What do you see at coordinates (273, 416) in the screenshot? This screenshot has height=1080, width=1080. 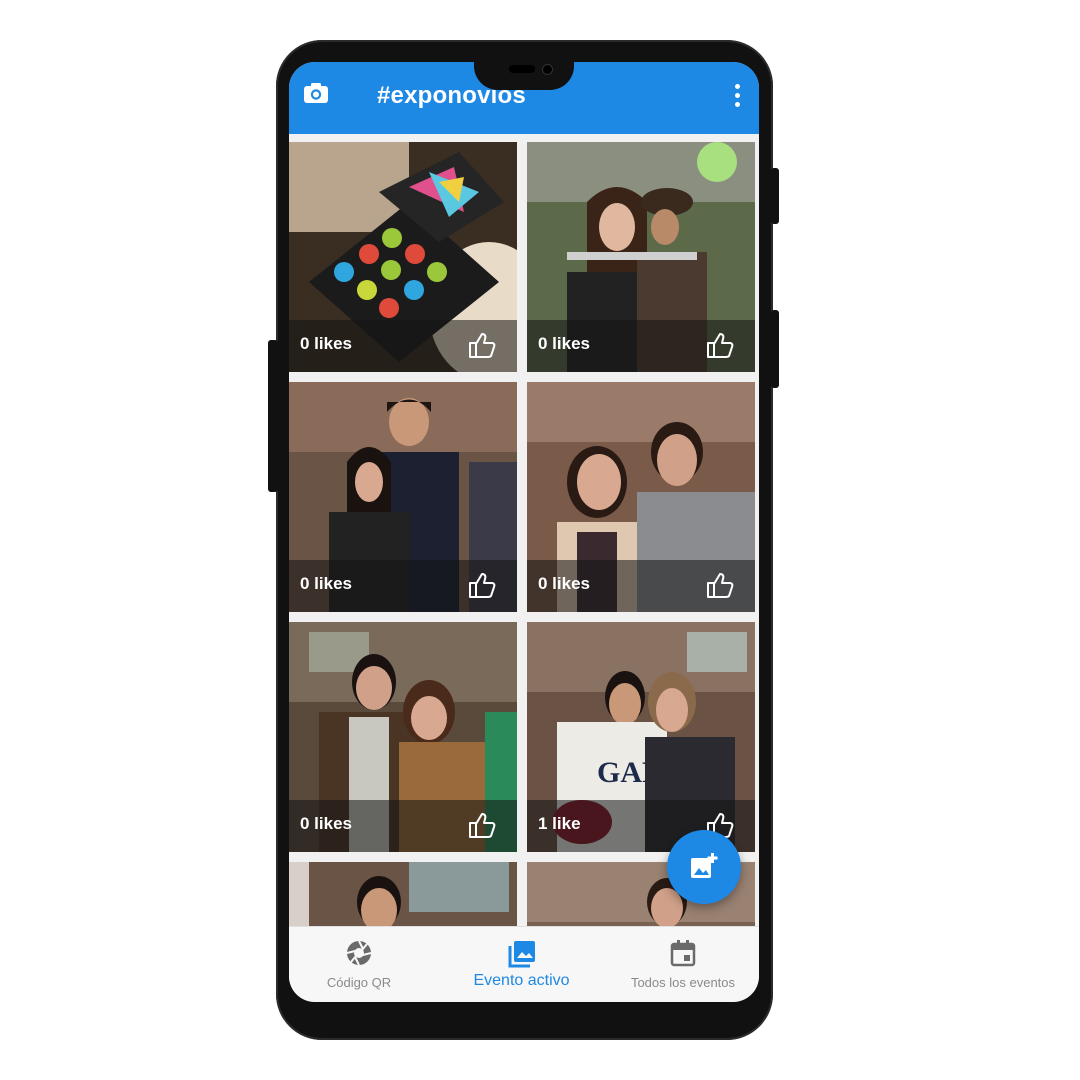 I see `volume-button` at bounding box center [273, 416].